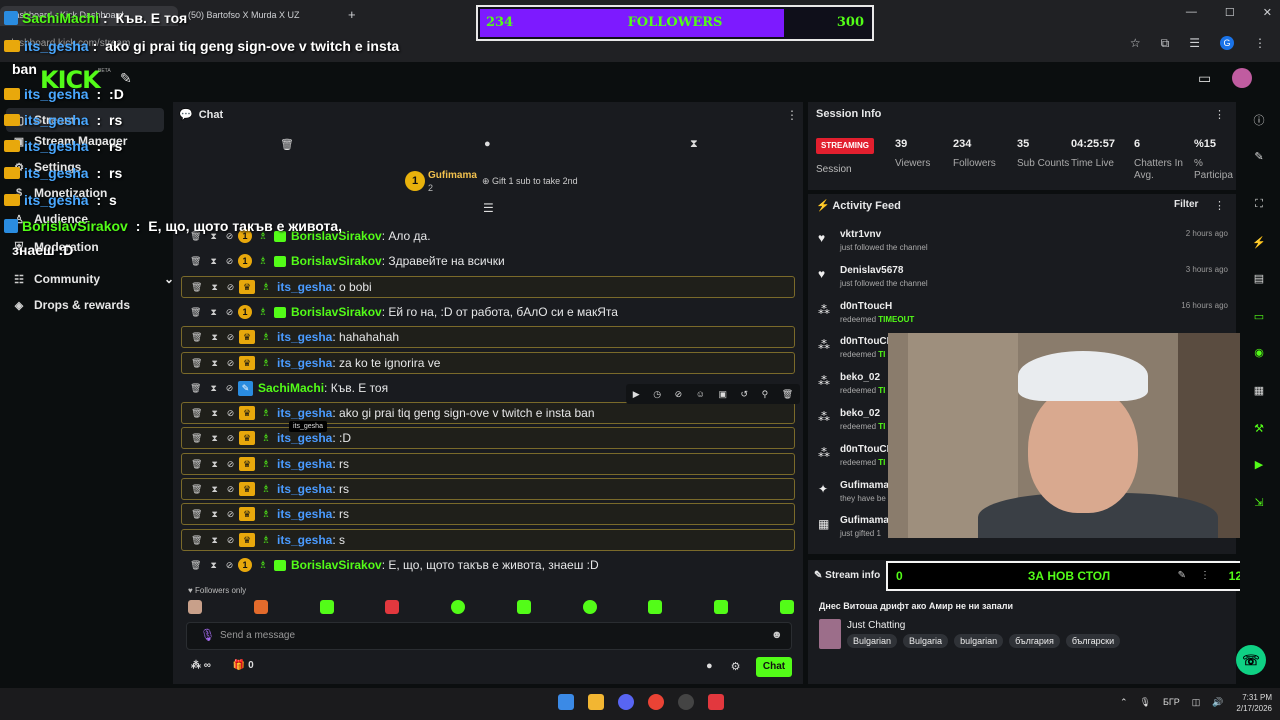 The image size is (1280, 720). I want to click on share-icon: ⇲, so click(1259, 502).